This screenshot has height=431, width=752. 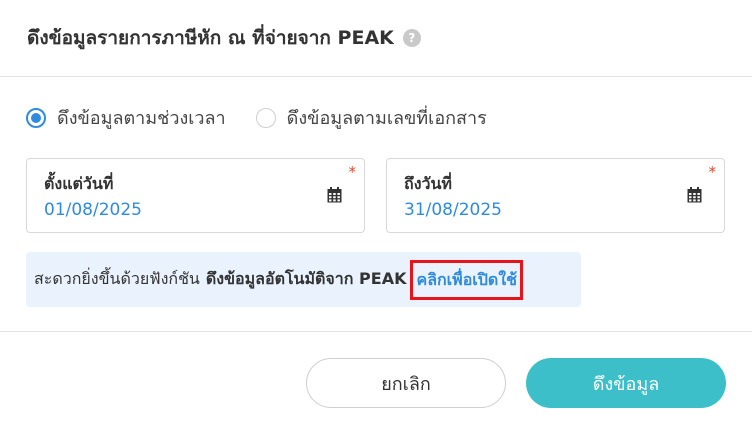 What do you see at coordinates (406, 383) in the screenshot?
I see `cancel-button: ยกเลิก` at bounding box center [406, 383].